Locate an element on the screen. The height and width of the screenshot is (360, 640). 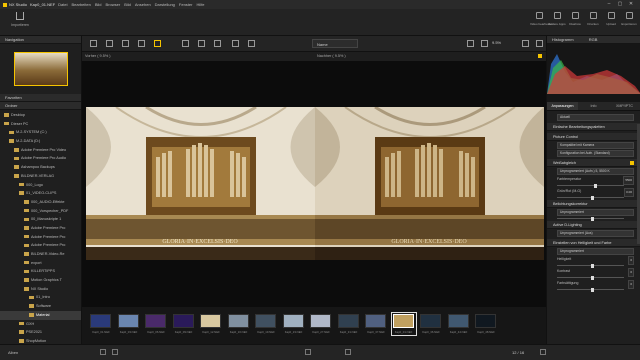
focus-point-icon is located at coordinates (201, 43).